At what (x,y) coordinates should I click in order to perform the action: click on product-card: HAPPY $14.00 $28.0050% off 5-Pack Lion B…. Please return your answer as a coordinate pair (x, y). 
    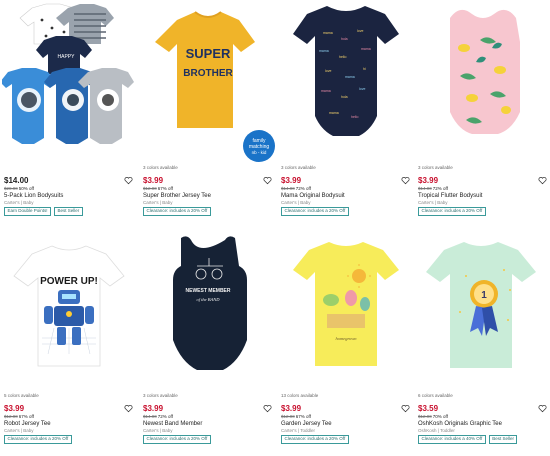
    Looking at the image, I should click on (69, 113).